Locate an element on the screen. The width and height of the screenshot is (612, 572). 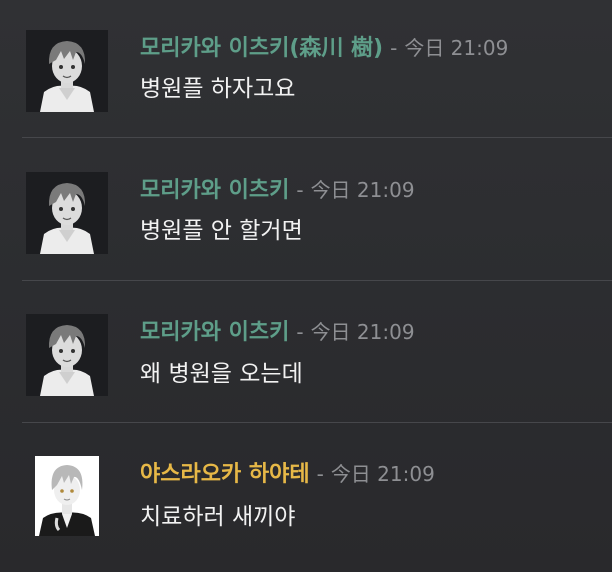
message-text: 왜 병원을 오는데 is located at coordinates (221, 374).